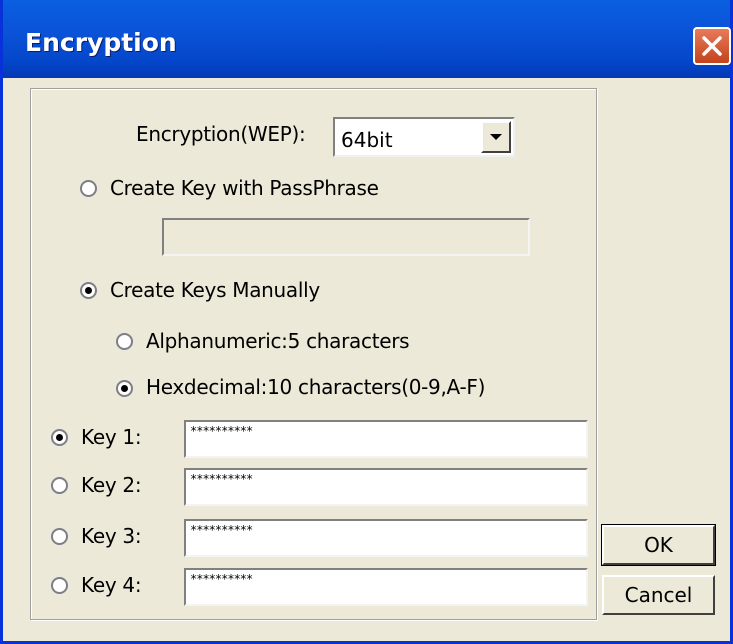  I want to click on alphanumeric-radio-label: Alphanumeric:5 characters, so click(278, 341).